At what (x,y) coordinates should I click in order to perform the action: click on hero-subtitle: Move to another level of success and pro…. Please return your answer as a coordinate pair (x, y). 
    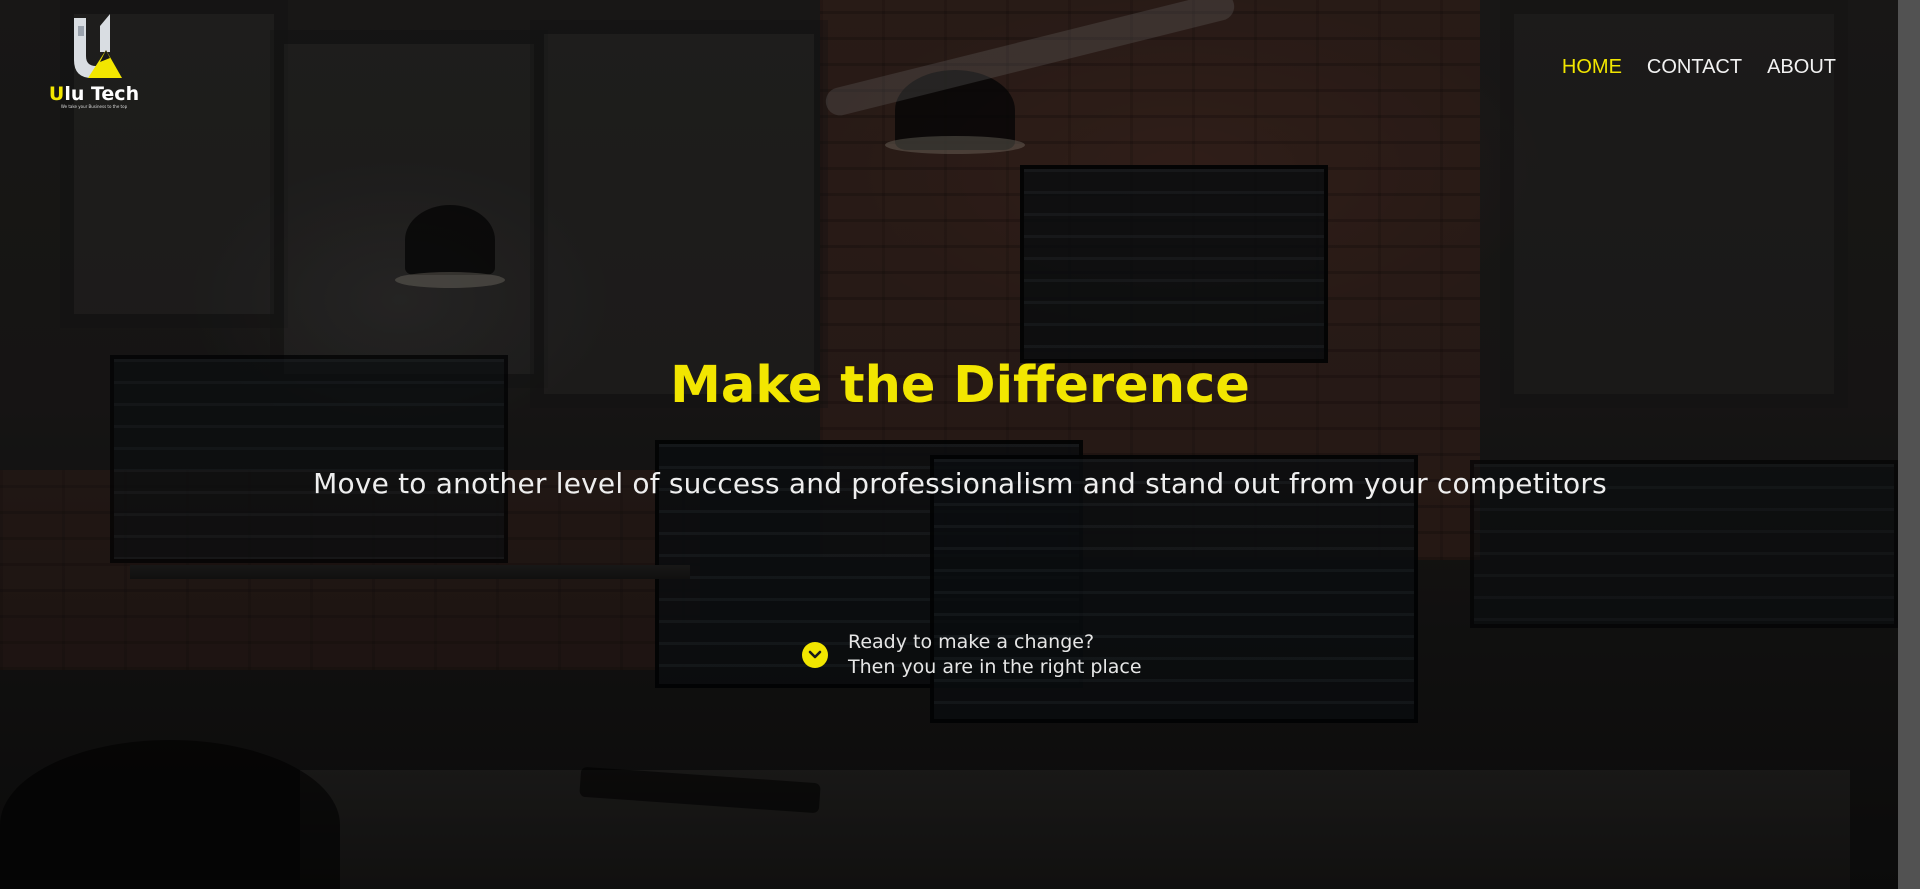
    Looking at the image, I should click on (960, 483).